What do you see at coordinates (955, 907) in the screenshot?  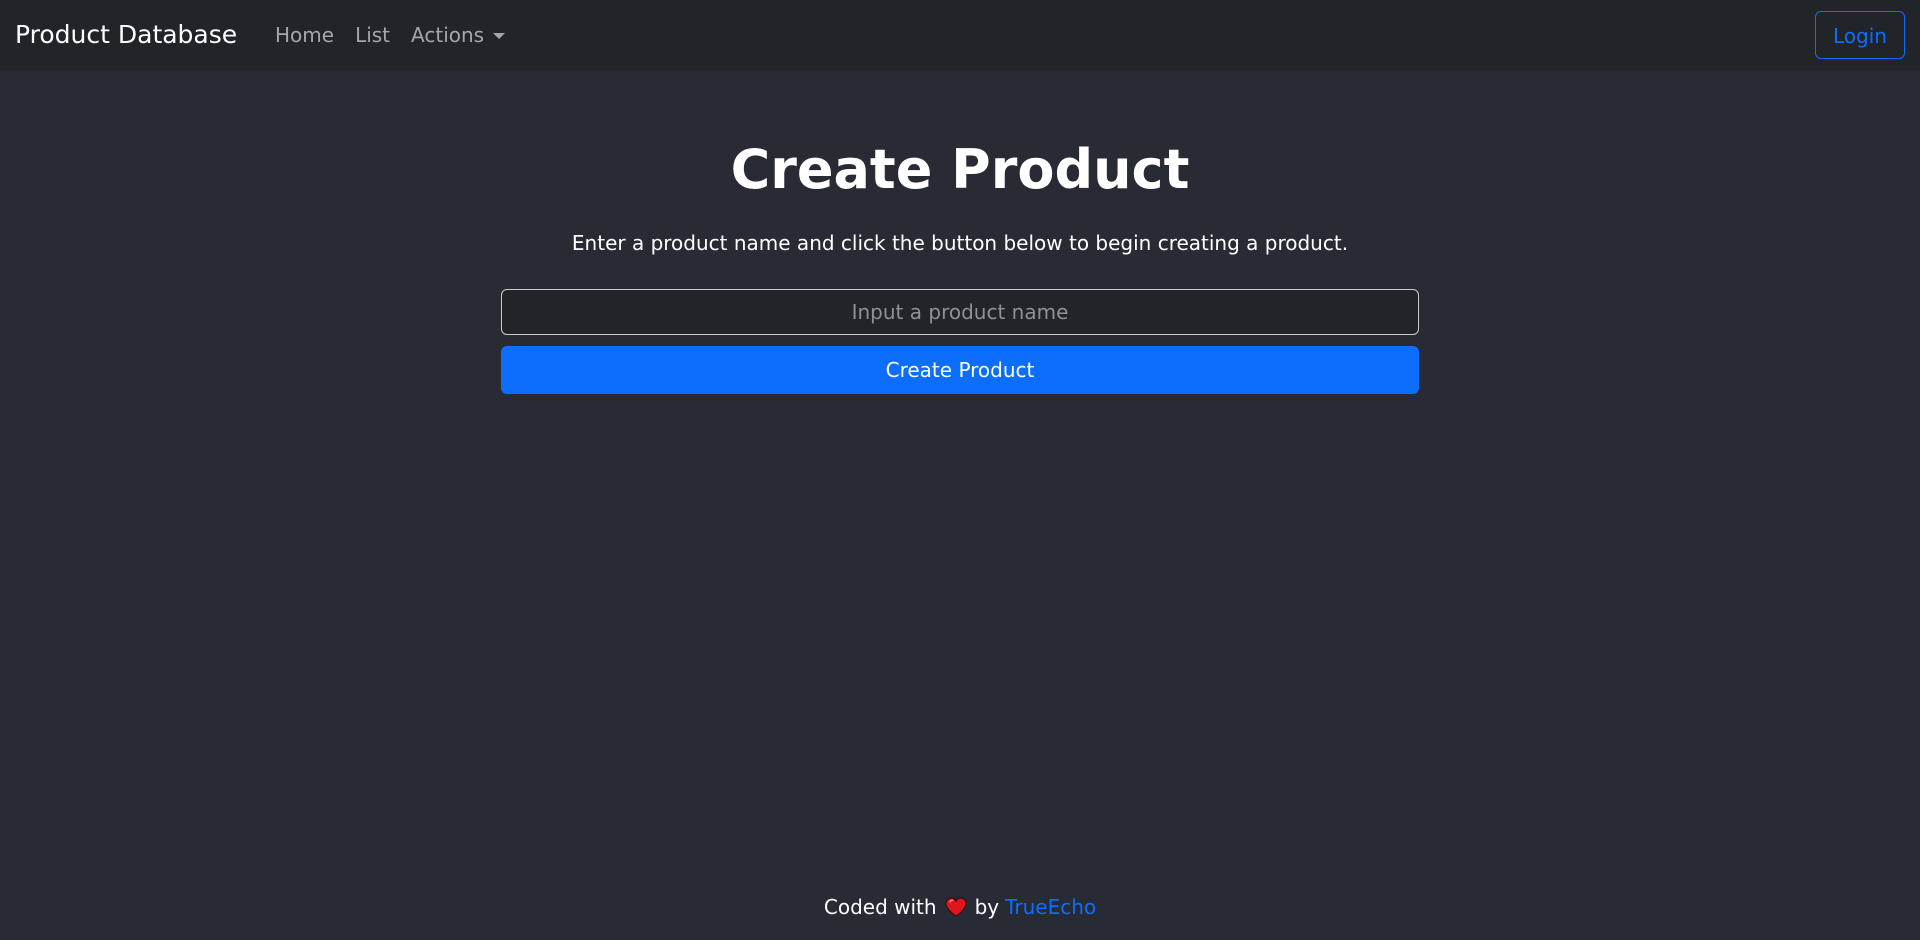 I see `heart-icon` at bounding box center [955, 907].